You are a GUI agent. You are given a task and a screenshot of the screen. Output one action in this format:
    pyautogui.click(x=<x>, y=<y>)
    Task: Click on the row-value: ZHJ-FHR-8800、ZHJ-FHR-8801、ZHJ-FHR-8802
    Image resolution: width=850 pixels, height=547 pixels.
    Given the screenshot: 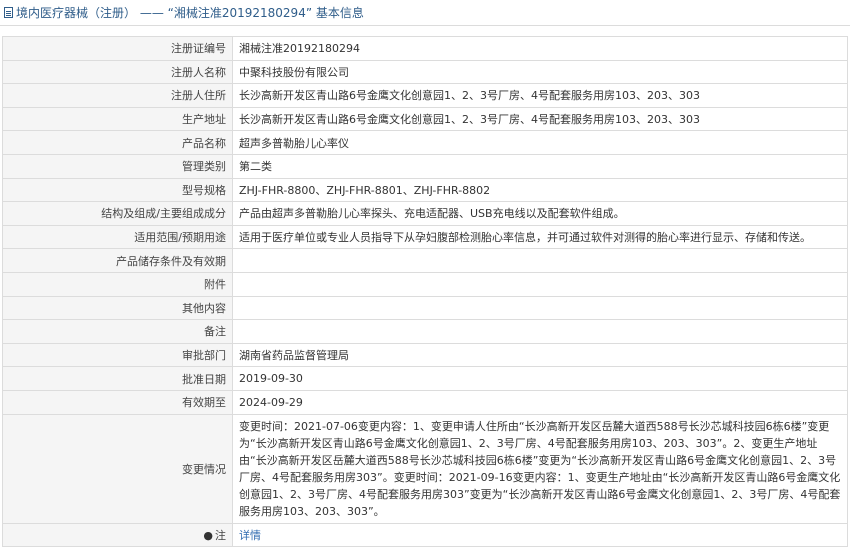 What is the action you would take?
    pyautogui.click(x=540, y=190)
    